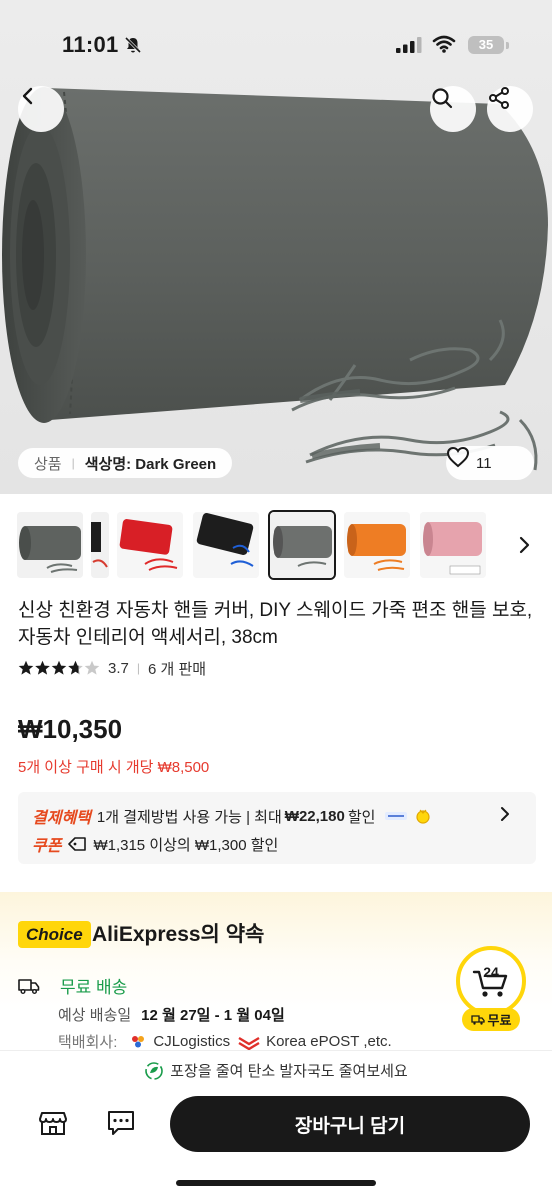 This screenshot has height=1200, width=552. Describe the element at coordinates (409, 45) in the screenshot. I see `cellular-signal-icon` at that location.